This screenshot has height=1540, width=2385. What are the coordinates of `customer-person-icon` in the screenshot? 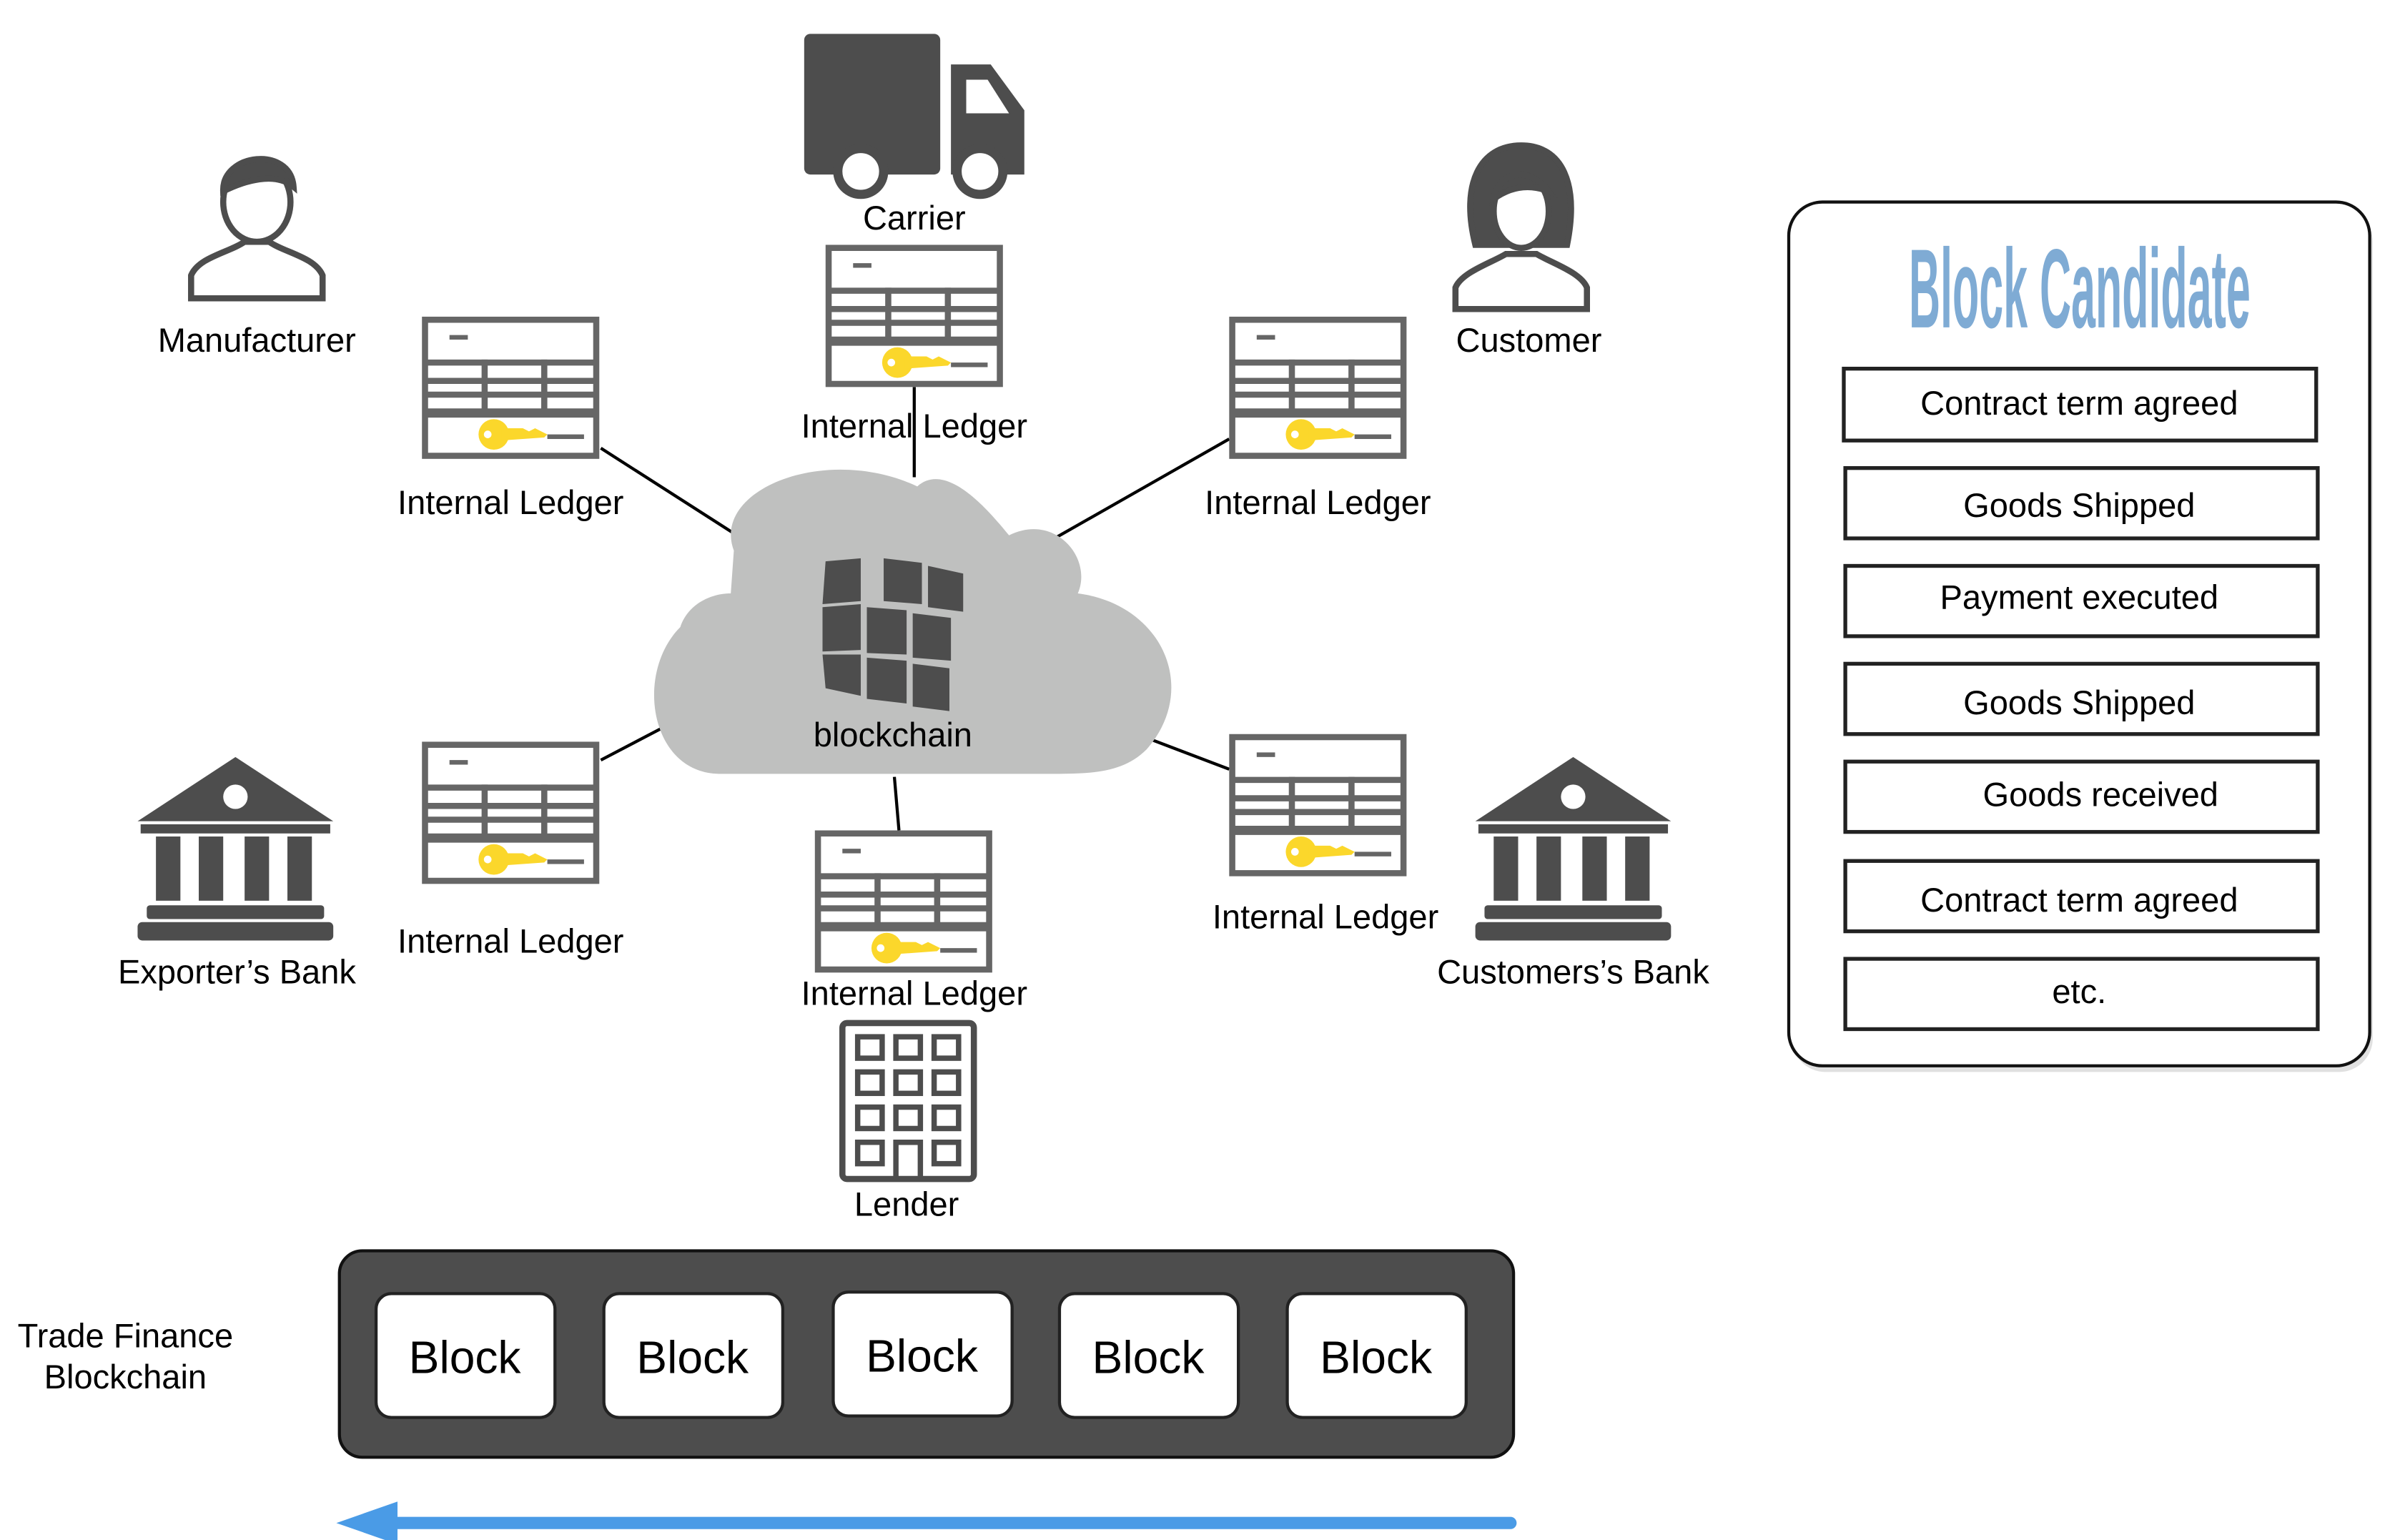 It's located at (1521, 227).